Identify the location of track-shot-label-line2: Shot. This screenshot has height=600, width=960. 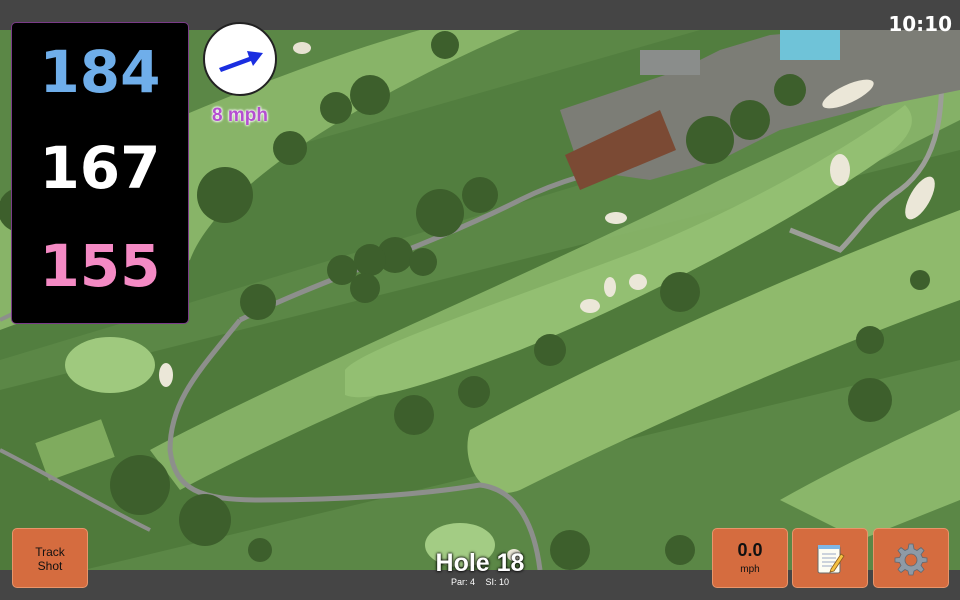
(50, 566).